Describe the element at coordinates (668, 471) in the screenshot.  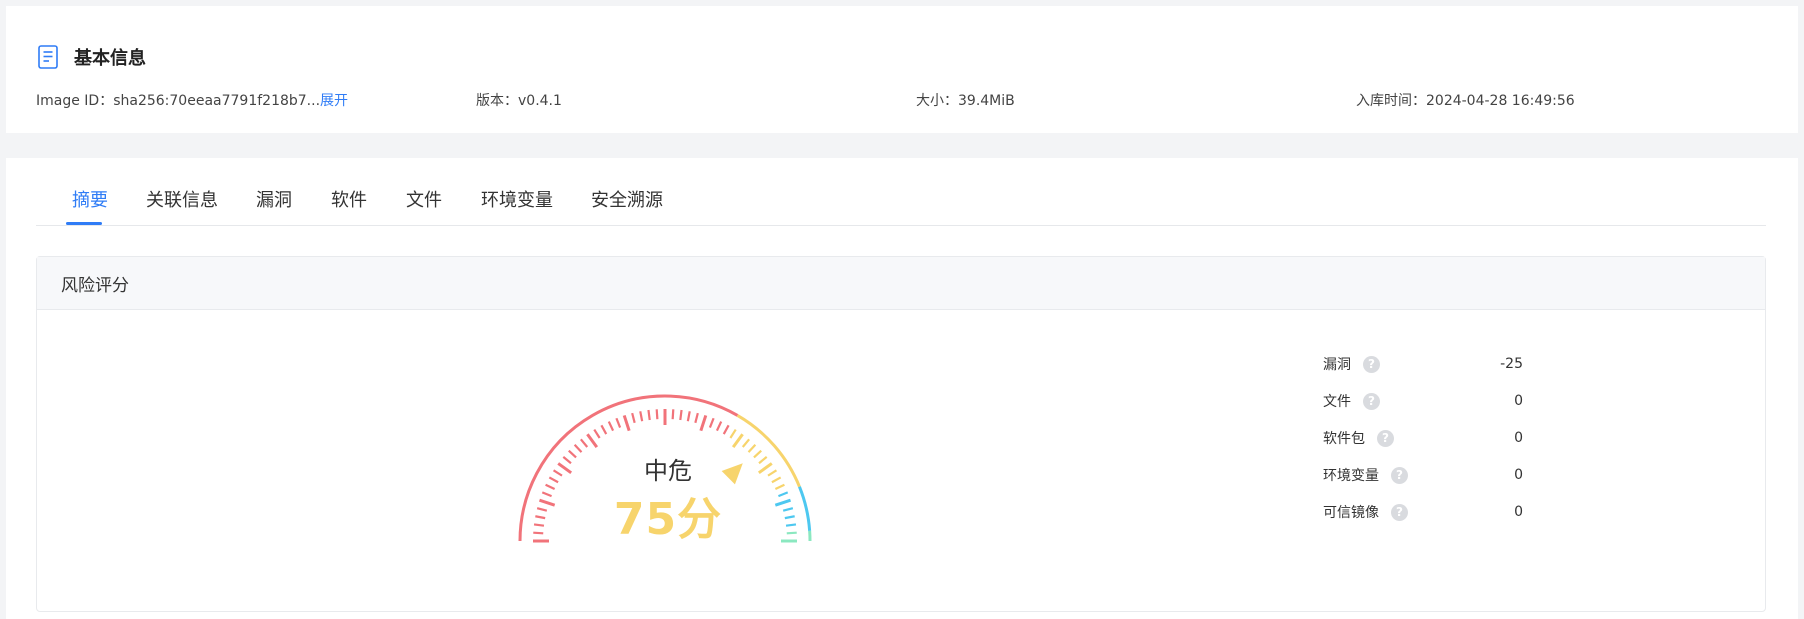
I see `risk-level: 中危` at that location.